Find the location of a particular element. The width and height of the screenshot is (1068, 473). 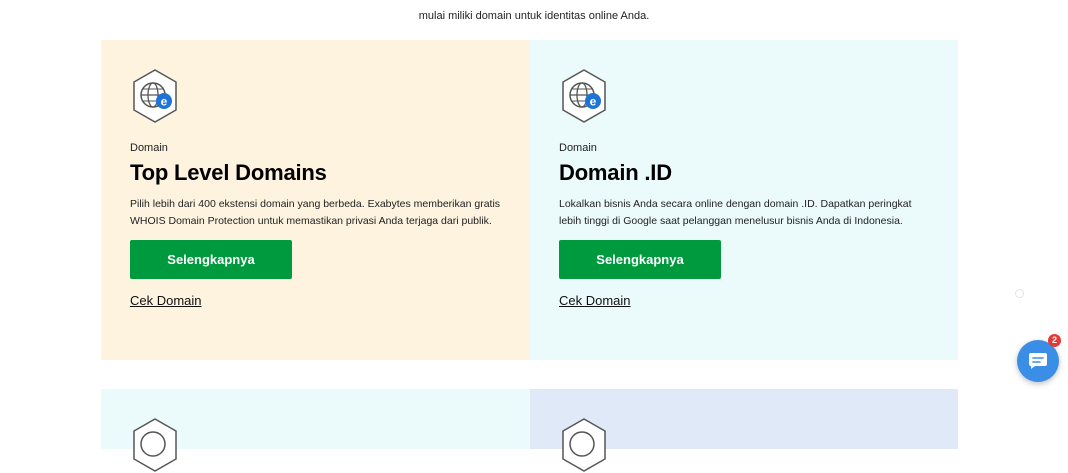

card-partial-left is located at coordinates (315, 430).